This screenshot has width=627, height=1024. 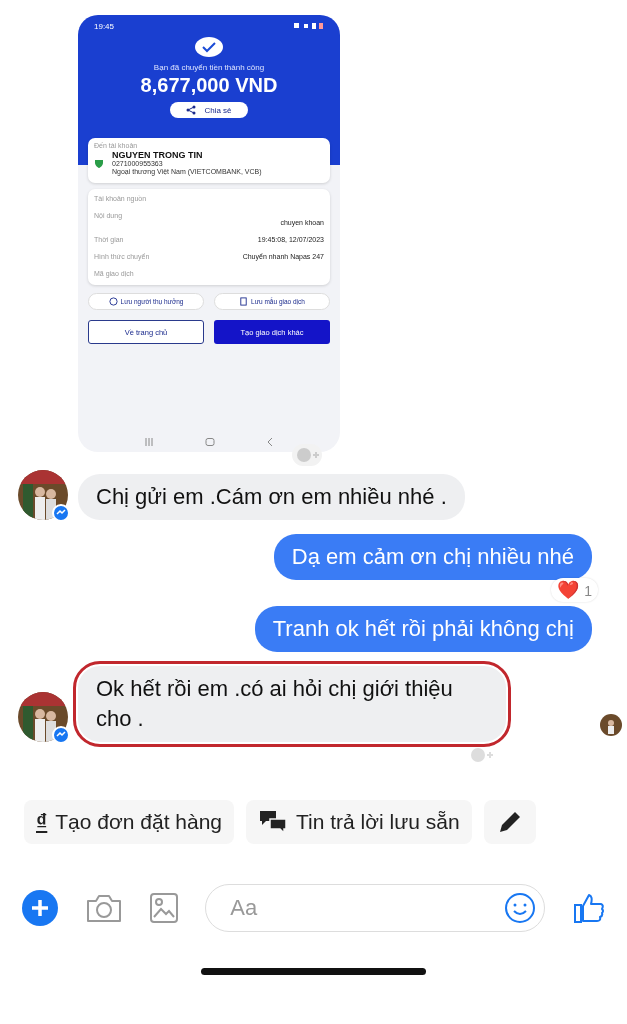 What do you see at coordinates (103, 908) in the screenshot?
I see `camera-icon` at bounding box center [103, 908].